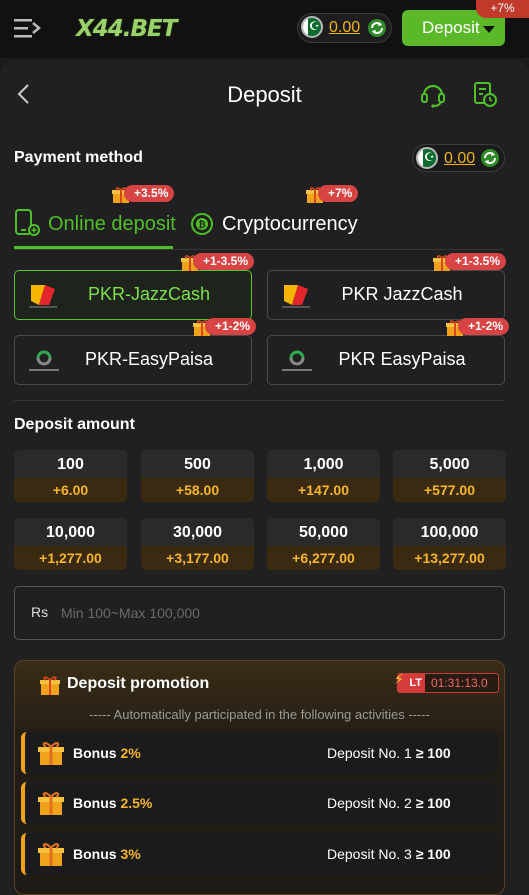 This screenshot has width=529, height=895. What do you see at coordinates (433, 94) in the screenshot?
I see `customer-support-icon` at bounding box center [433, 94].